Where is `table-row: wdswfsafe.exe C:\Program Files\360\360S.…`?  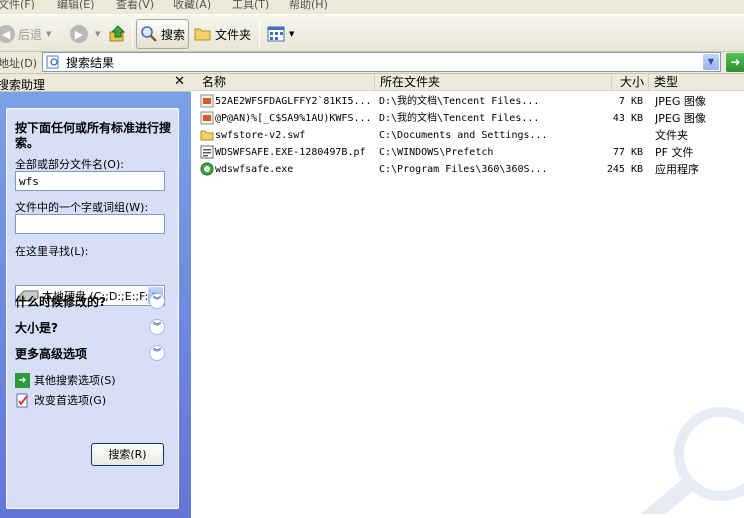
table-row: wdswfsafe.exe C:\Program Files\360\360S.… is located at coordinates (467, 169).